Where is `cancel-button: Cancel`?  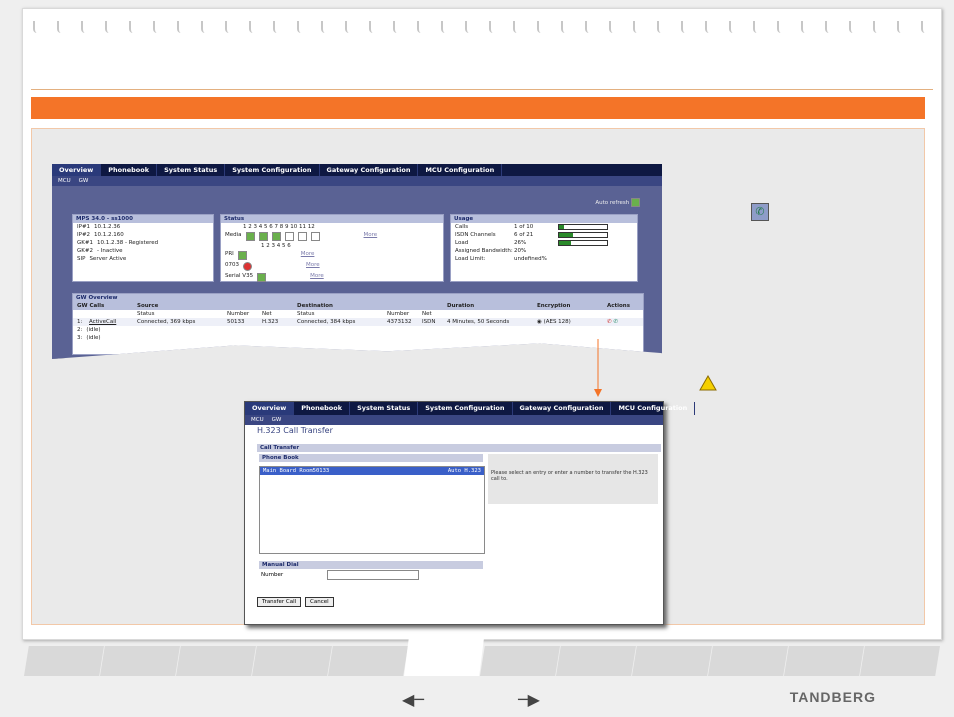
cancel-button: Cancel is located at coordinates (319, 602).